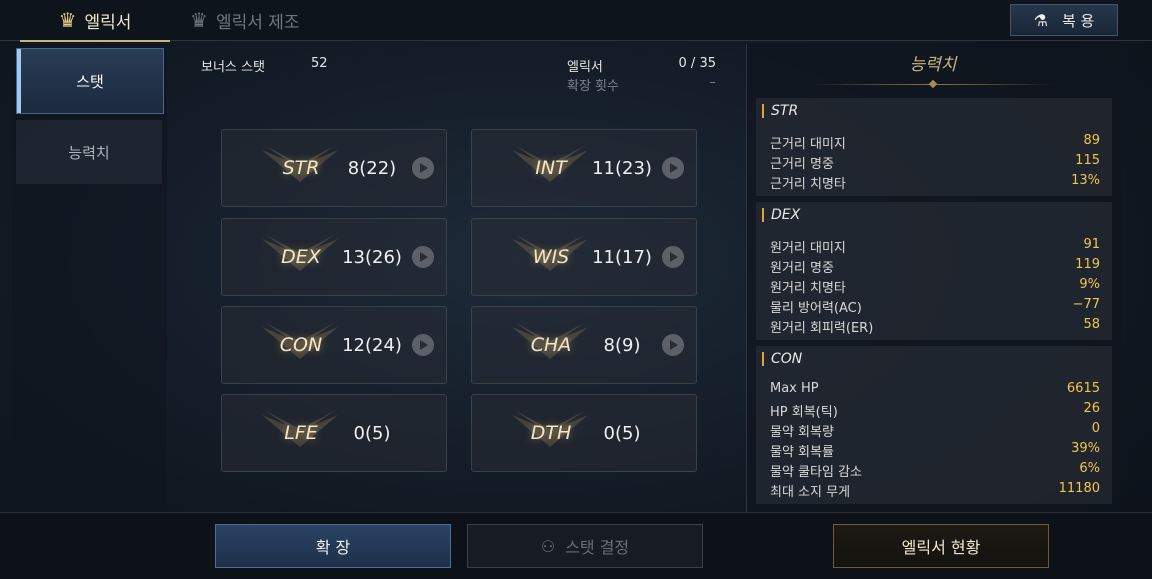 This screenshot has width=1152, height=579. I want to click on bonus-stat-value: 52, so click(319, 63).